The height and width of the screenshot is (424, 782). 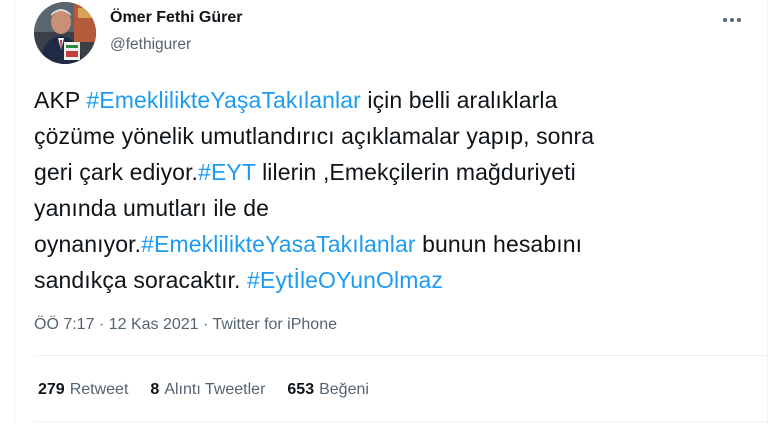 I want to click on tweet-source: Twitter for iPhone, so click(x=275, y=324).